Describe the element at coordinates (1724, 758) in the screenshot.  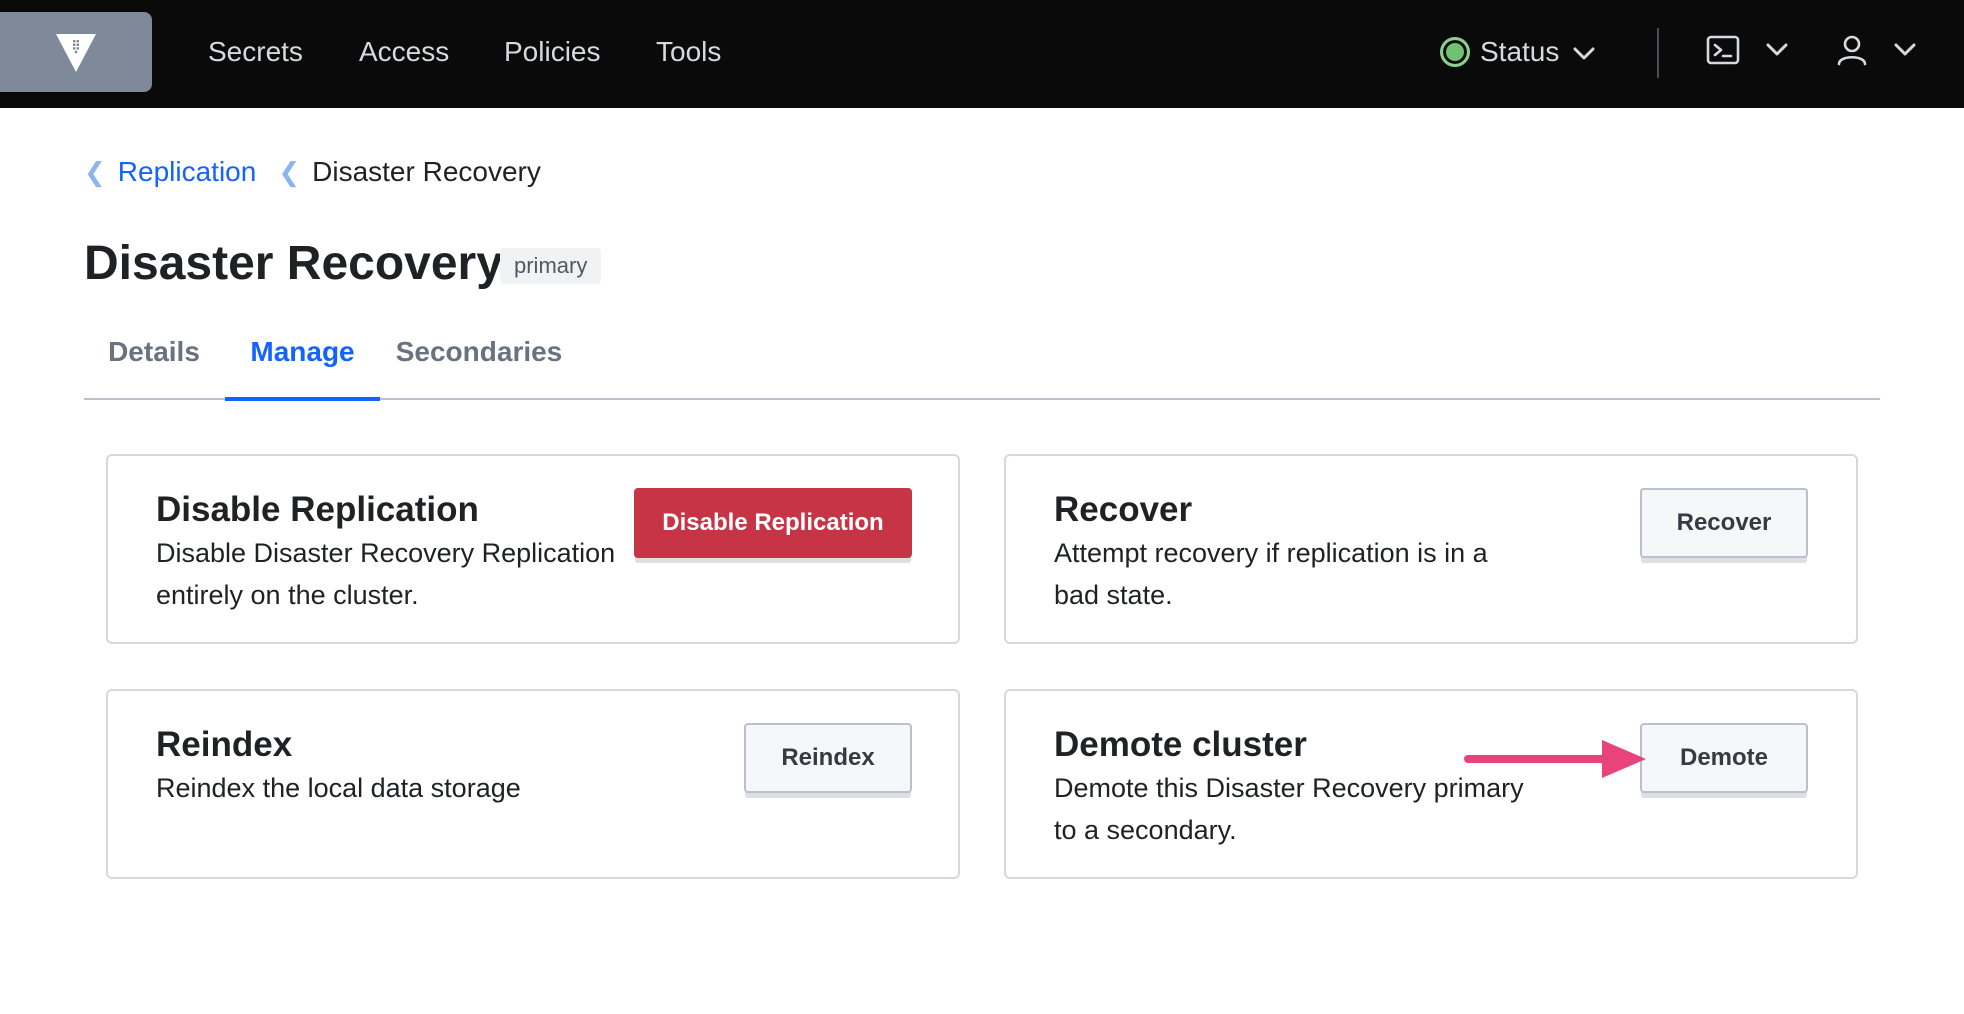
I see `demote-button: Demote` at that location.